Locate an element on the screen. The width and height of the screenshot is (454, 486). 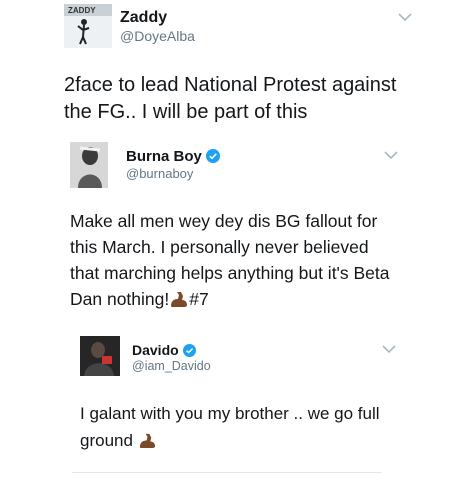
tweet-text-tail: #7 is located at coordinates (199, 299).